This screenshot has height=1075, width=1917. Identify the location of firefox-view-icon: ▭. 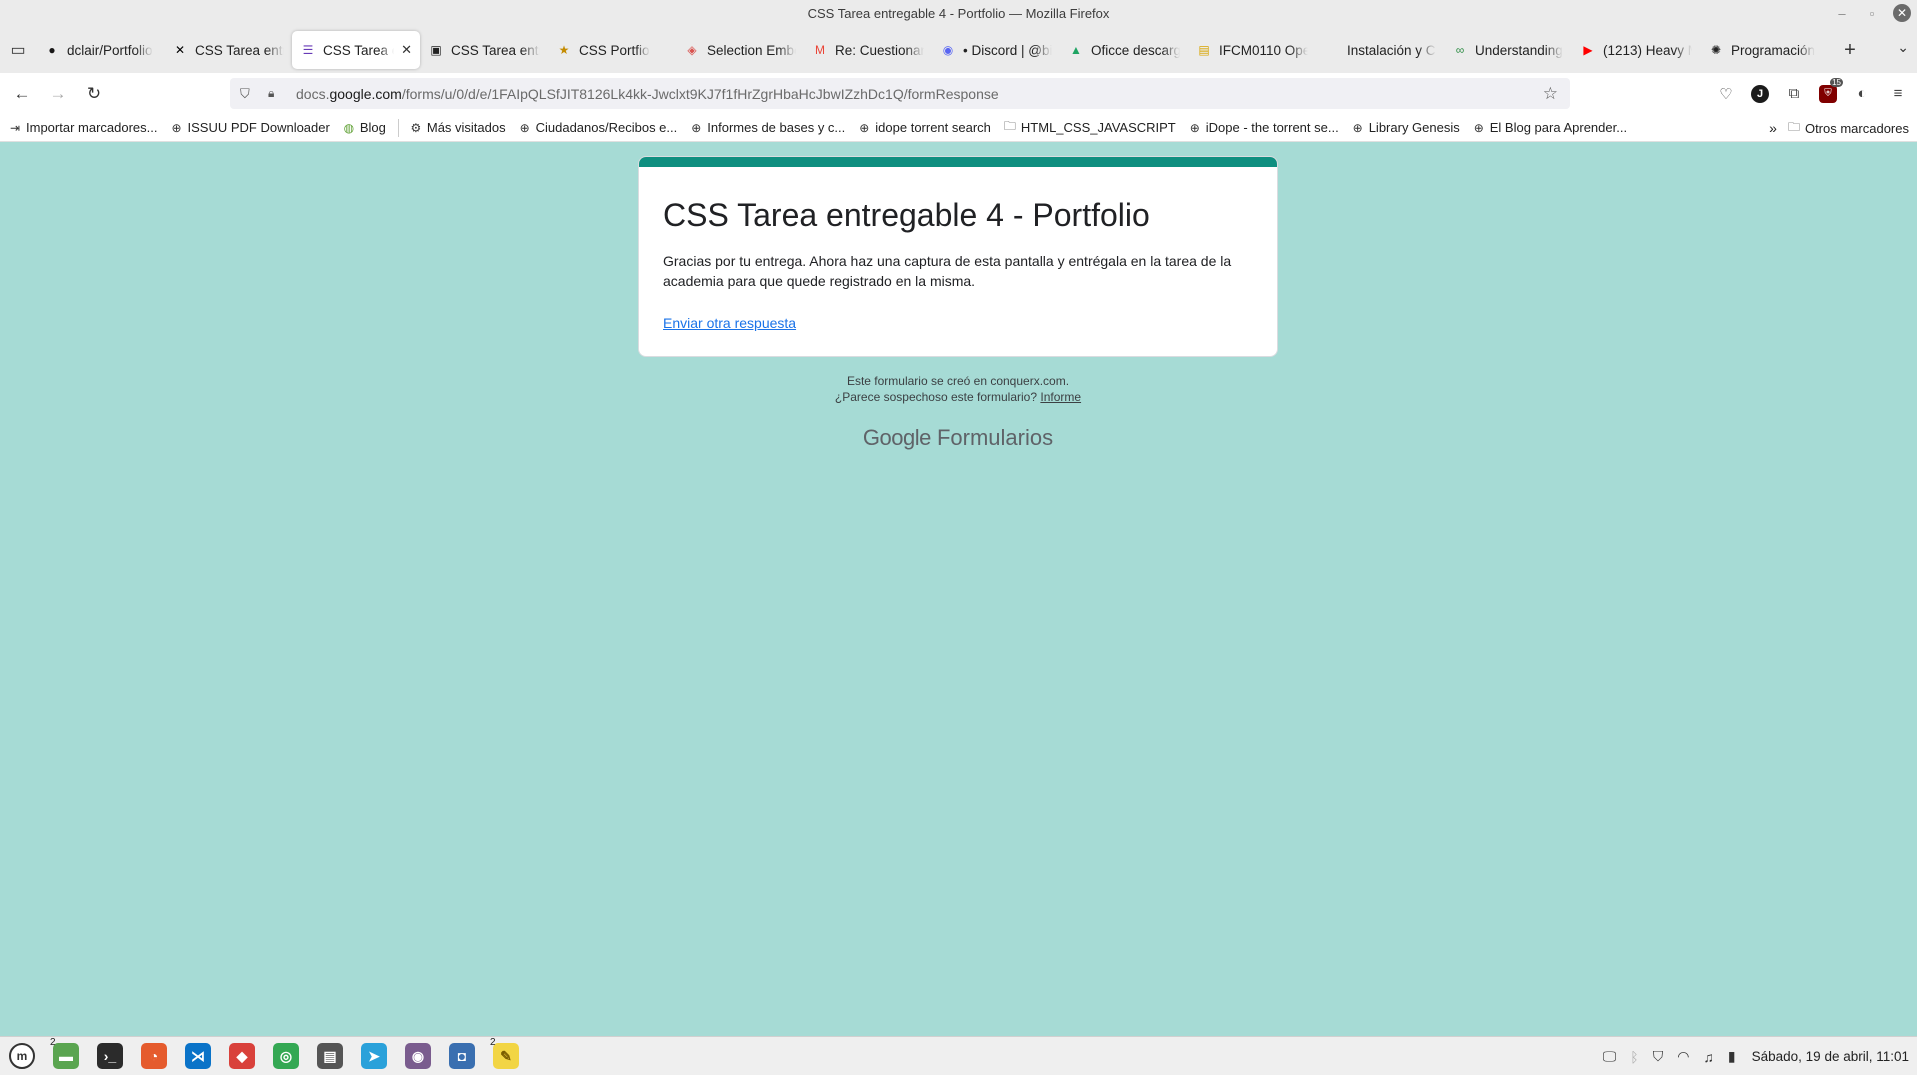
(18, 50).